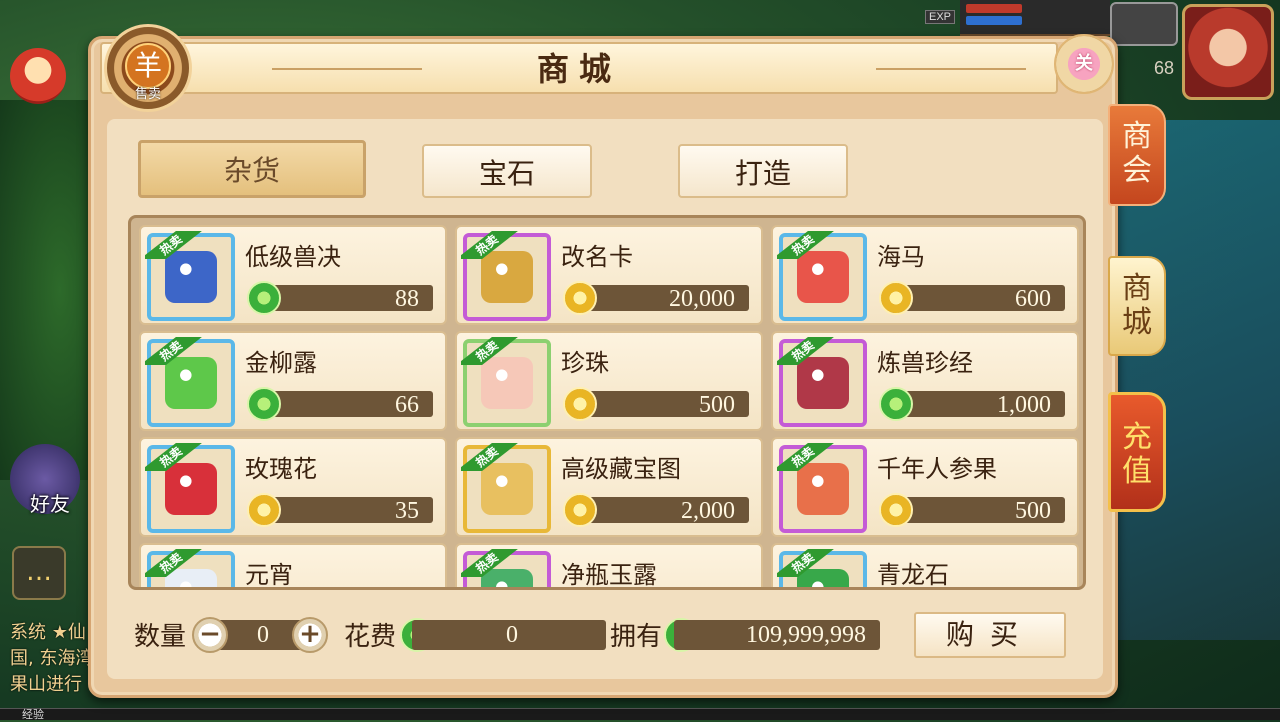 The image size is (1280, 722). What do you see at coordinates (925, 275) in the screenshot?
I see `item-card: 热卖 海马 600` at bounding box center [925, 275].